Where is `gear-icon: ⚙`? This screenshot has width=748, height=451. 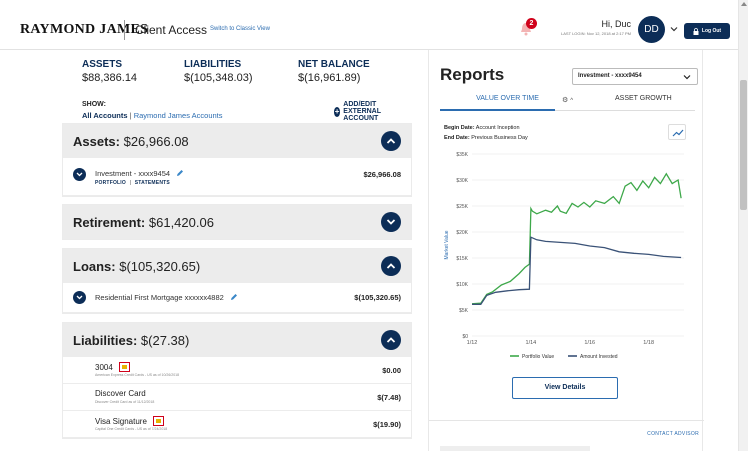
gear-icon: ⚙ is located at coordinates (565, 100).